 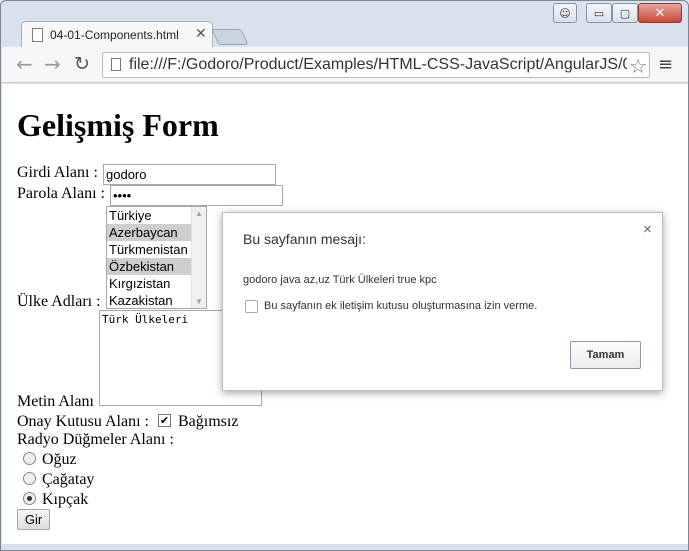 I want to click on close-icon: ✕, so click(x=660, y=13).